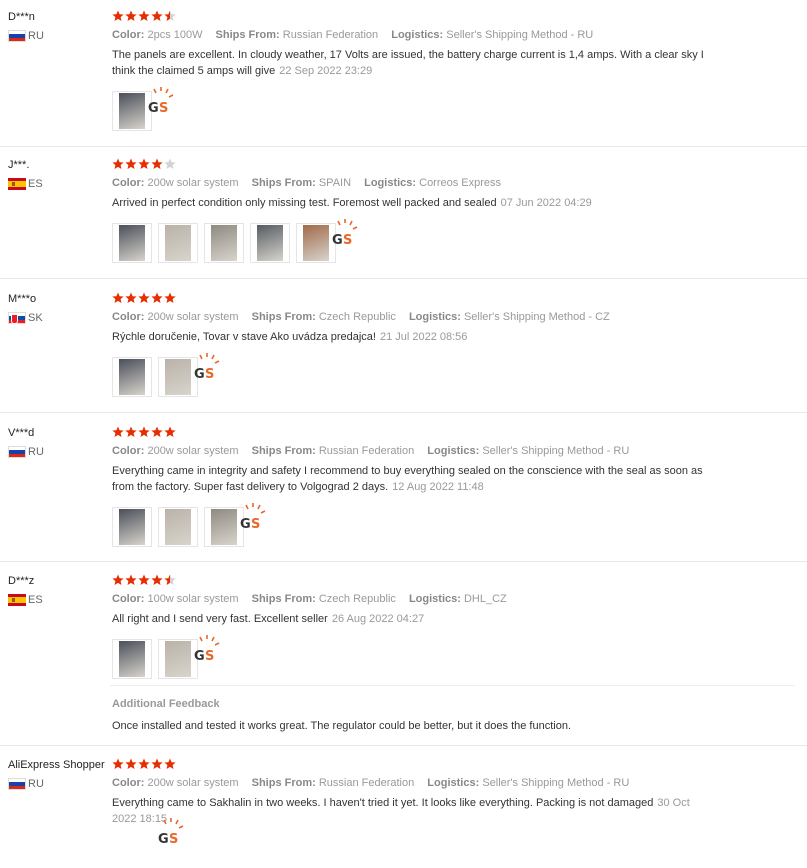 This screenshot has height=868, width=807. Describe the element at coordinates (335, 183) in the screenshot. I see `ships-from-value: SPAIN` at that location.